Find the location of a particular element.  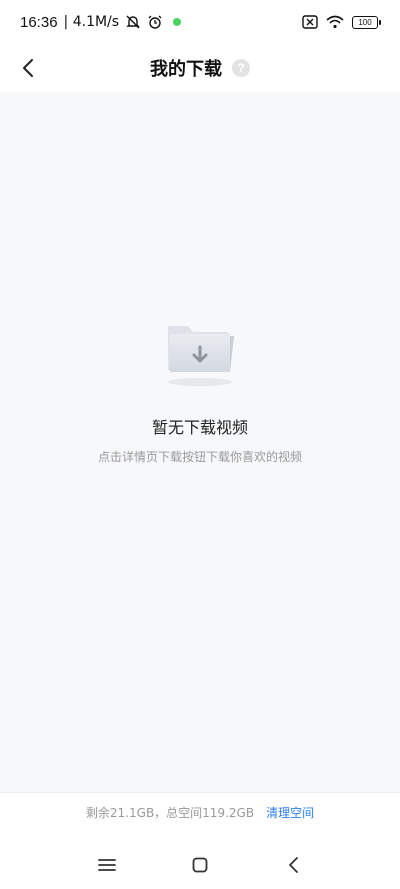

chevron-left-icon is located at coordinates (28, 68).